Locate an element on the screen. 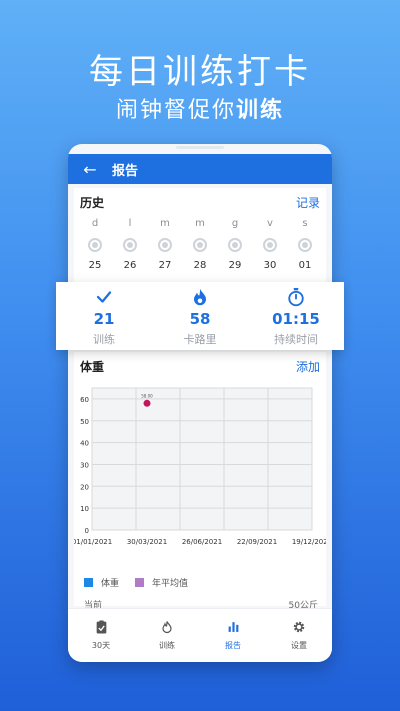 The height and width of the screenshot is (711, 400). legend-item: 年平均值 is located at coordinates (161, 582).